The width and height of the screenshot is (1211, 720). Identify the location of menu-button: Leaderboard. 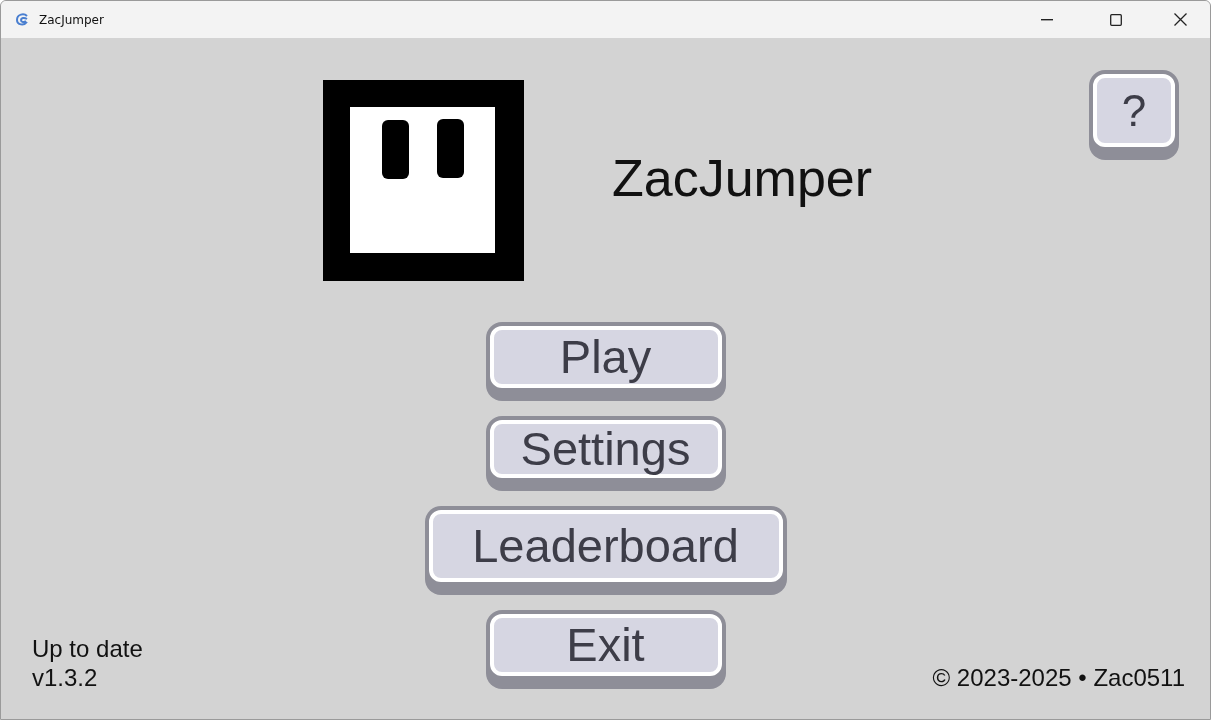
(605, 550).